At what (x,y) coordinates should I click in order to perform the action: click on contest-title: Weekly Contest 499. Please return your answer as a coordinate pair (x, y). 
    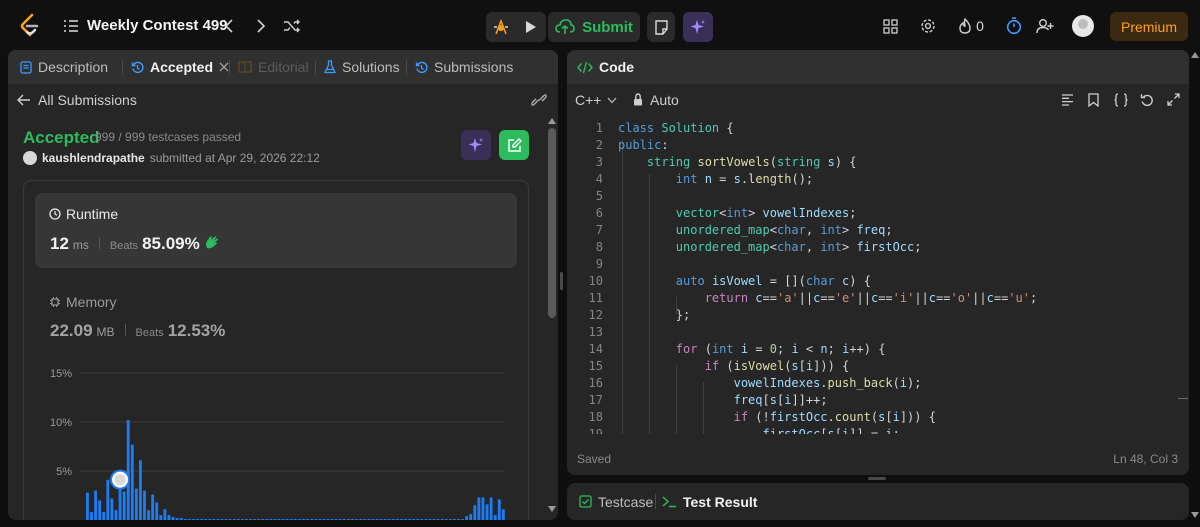
    Looking at the image, I should click on (157, 25).